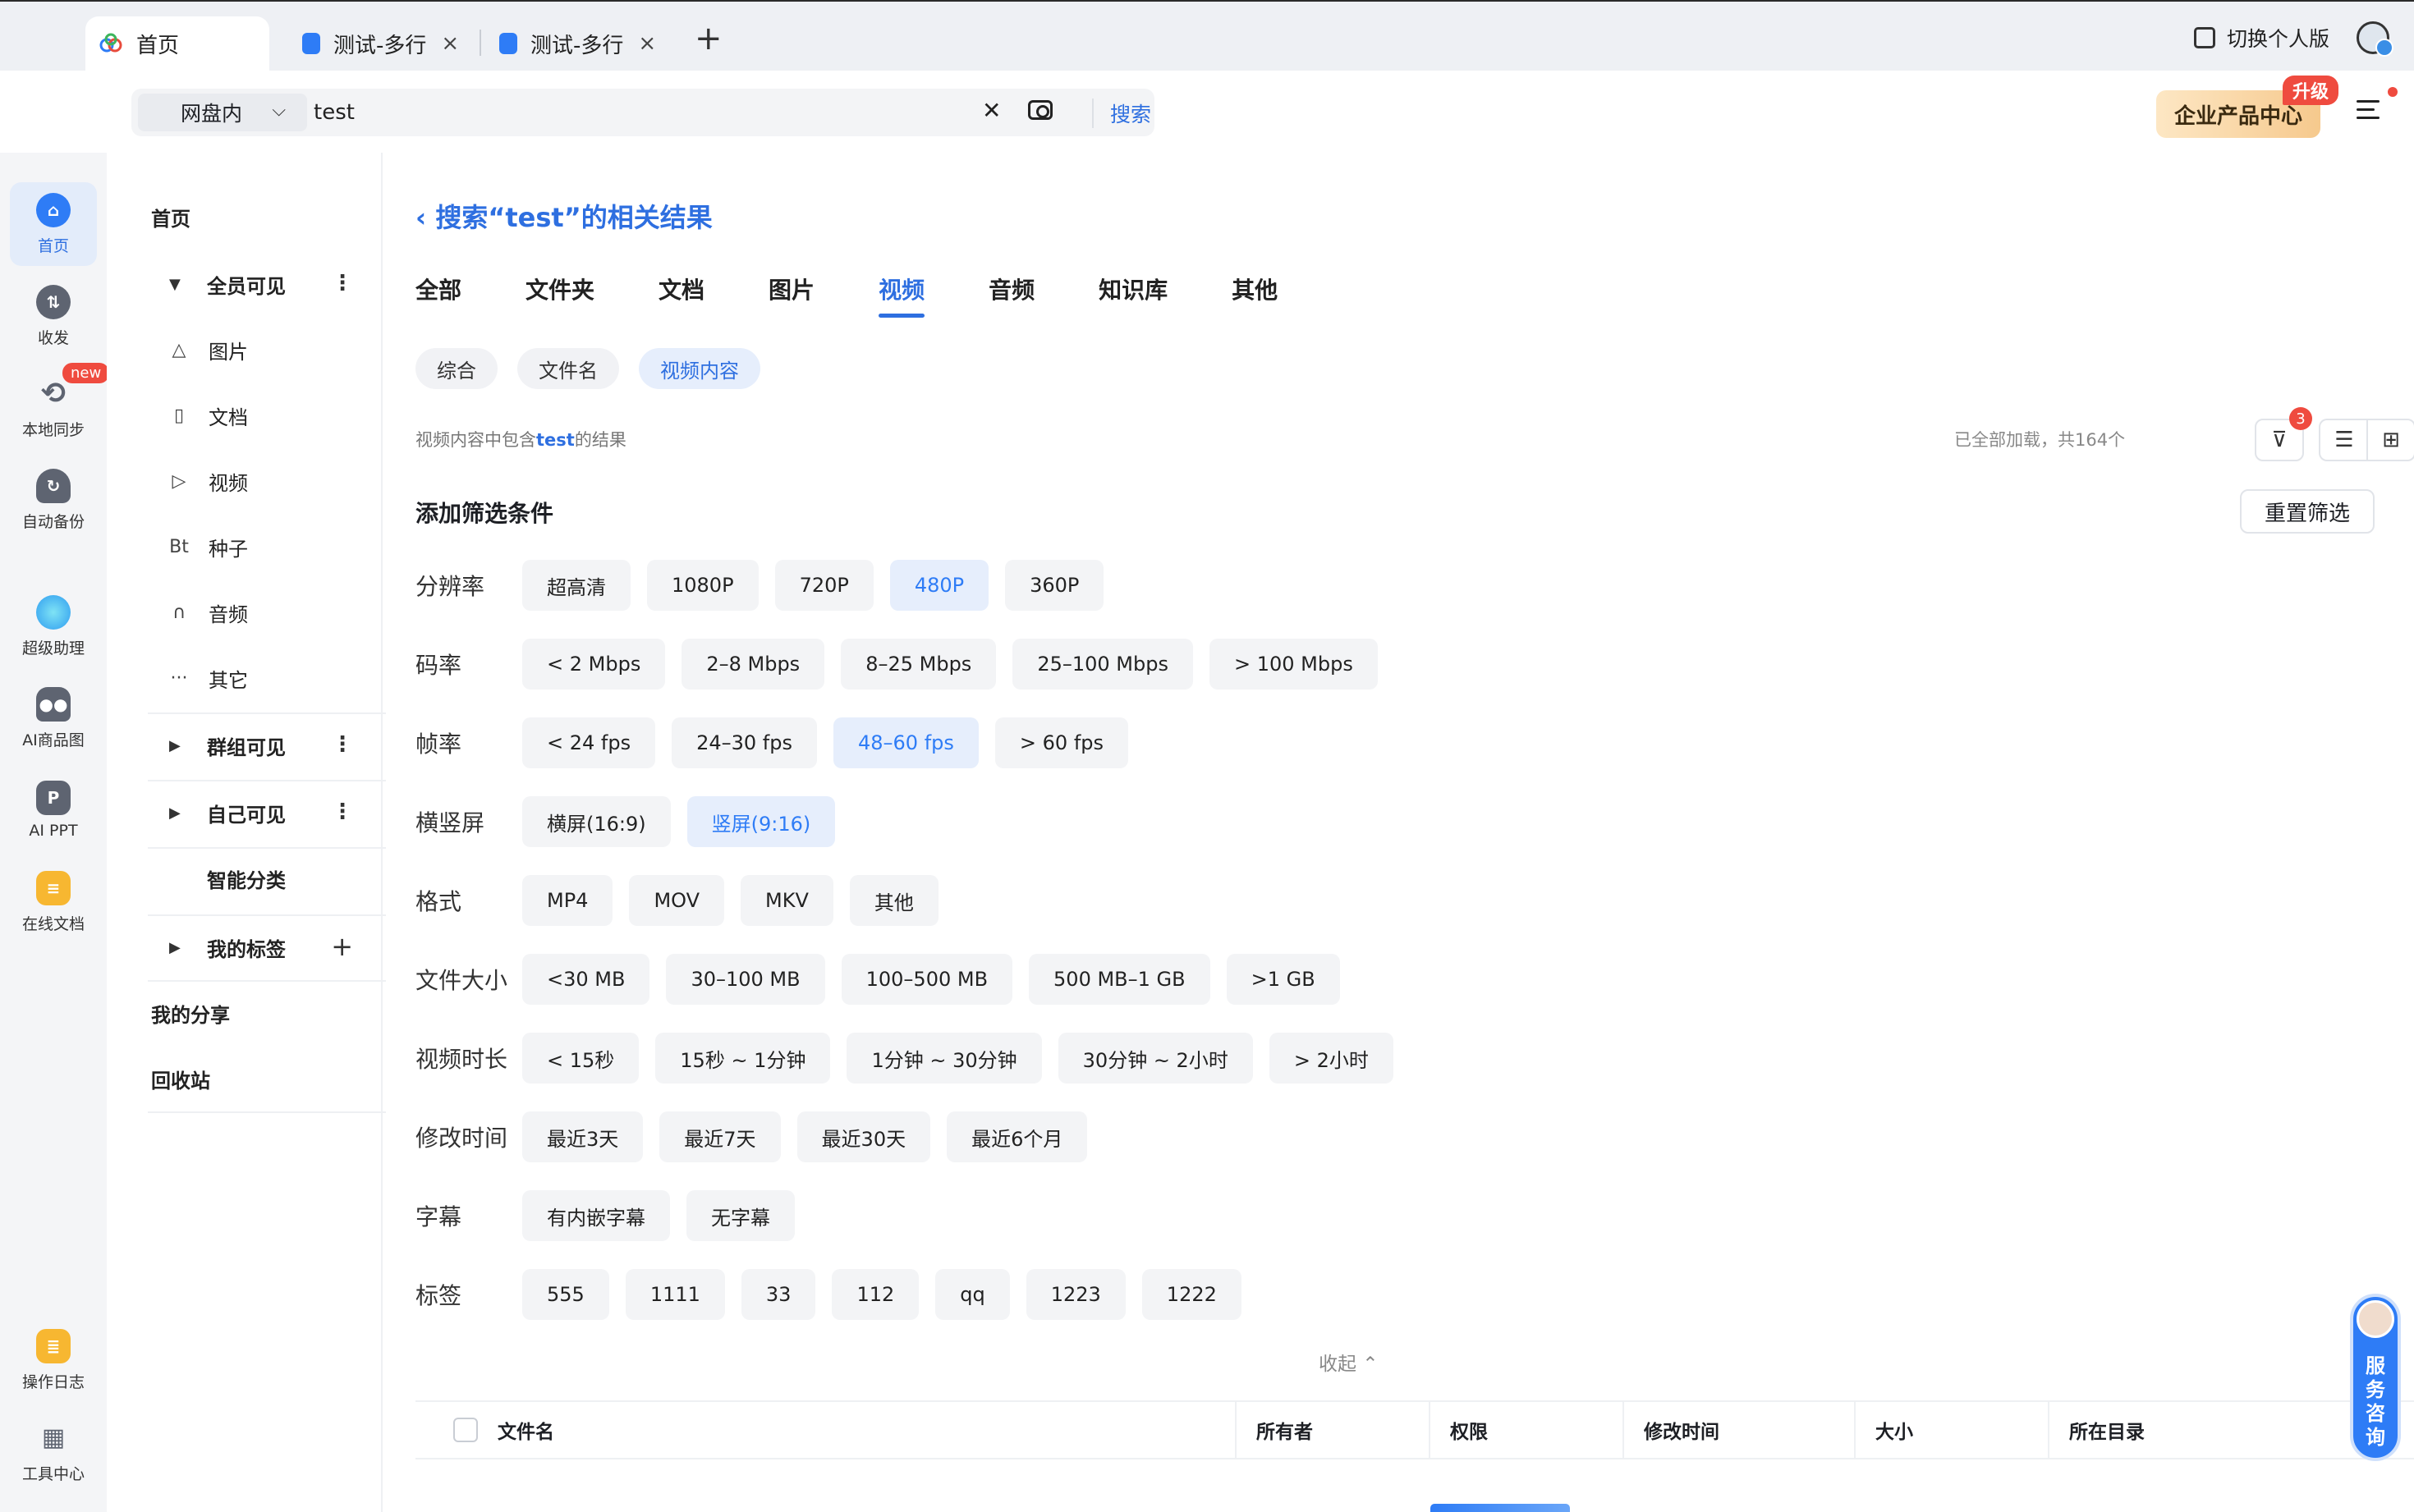  Describe the element at coordinates (257, 546) in the screenshot. I see `nav-item-torrents: Bt 种子` at that location.